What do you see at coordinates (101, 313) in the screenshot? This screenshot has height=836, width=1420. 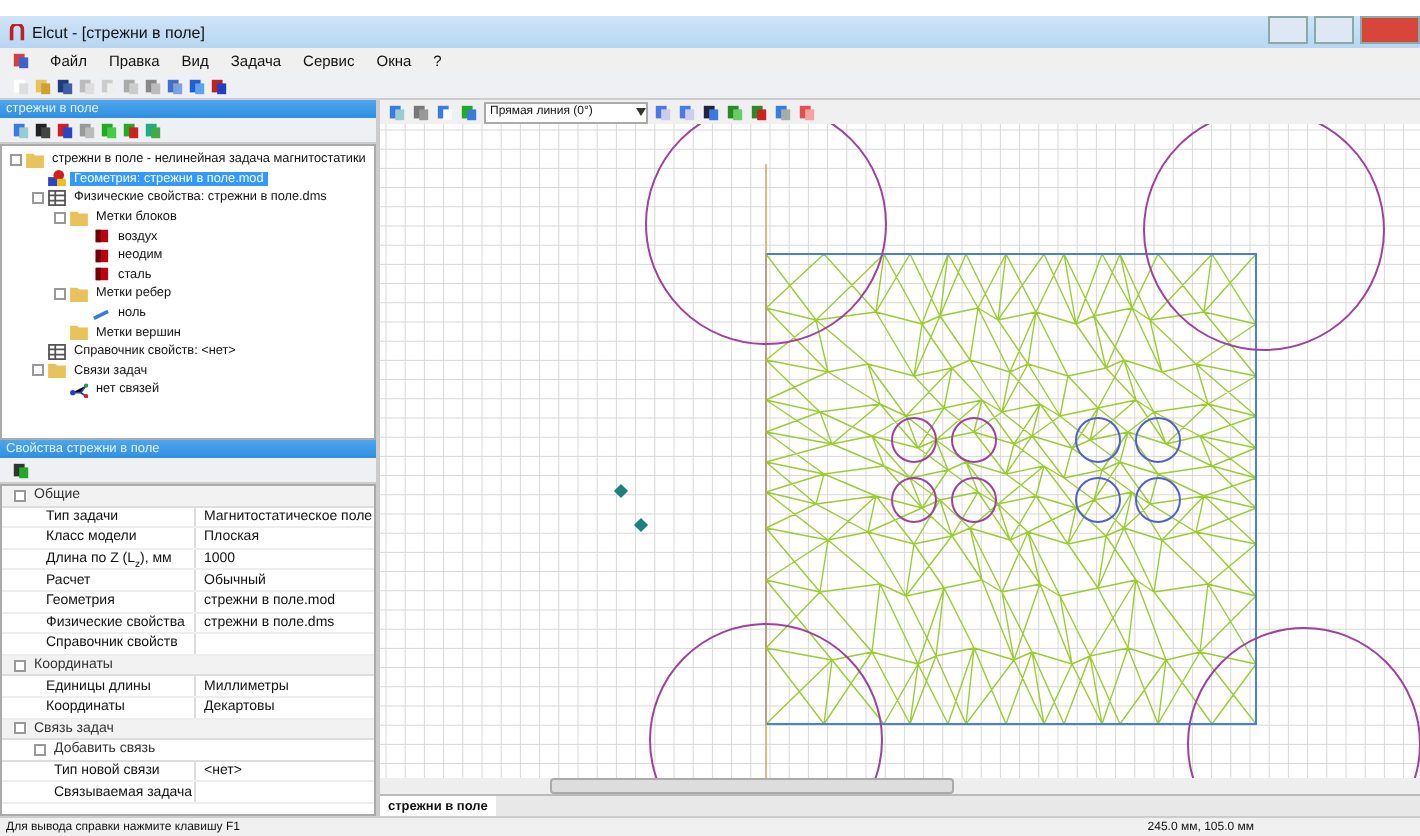 I see `line-icon` at bounding box center [101, 313].